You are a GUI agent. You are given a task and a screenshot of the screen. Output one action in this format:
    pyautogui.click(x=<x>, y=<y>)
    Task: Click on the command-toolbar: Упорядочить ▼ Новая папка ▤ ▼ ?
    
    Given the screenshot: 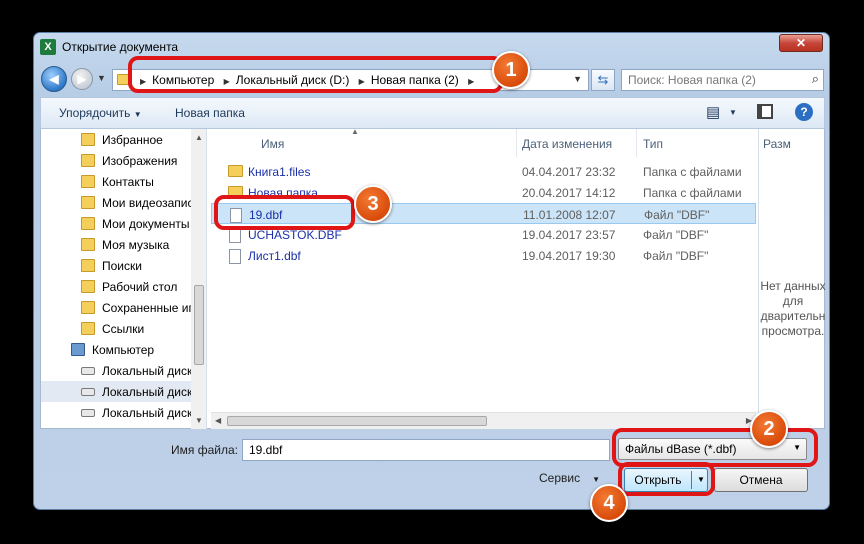 What is the action you would take?
    pyautogui.click(x=432, y=113)
    